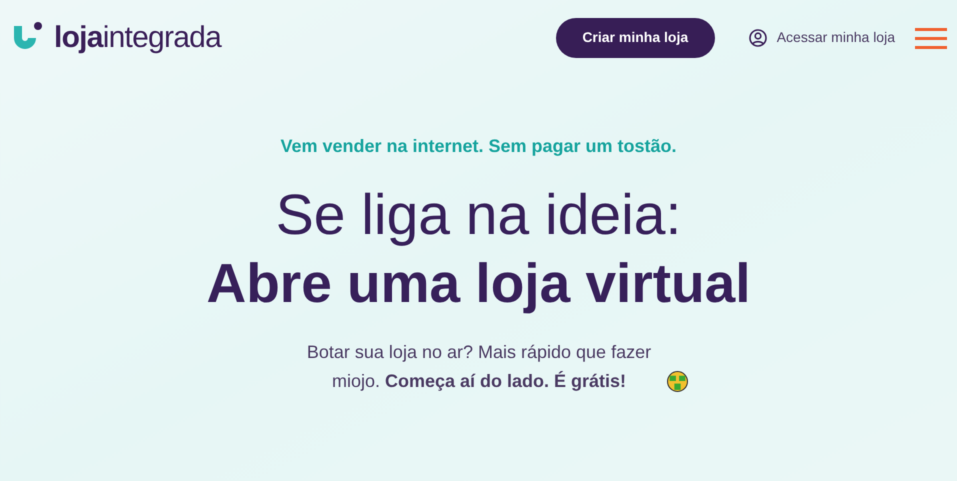 The height and width of the screenshot is (481, 957). Describe the element at coordinates (479, 367) in the screenshot. I see `description: Botar sua loja no ar? Mais rápido que fazer miojo. Começa aí do lado. É grátis!` at that location.